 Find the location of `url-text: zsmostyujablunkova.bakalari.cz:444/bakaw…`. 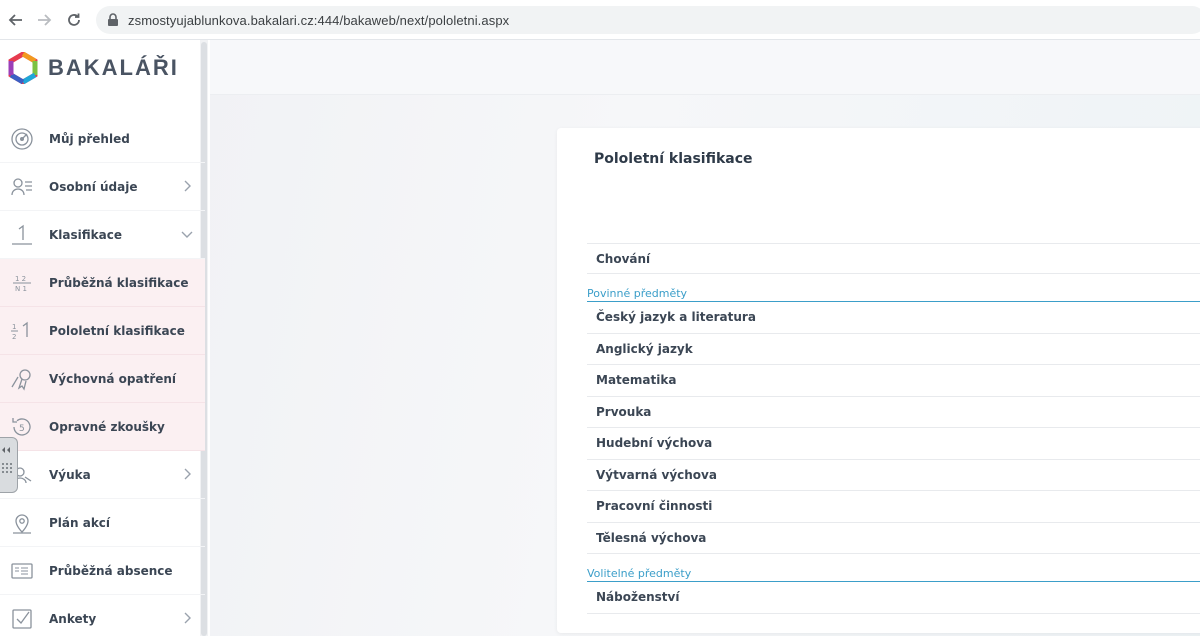

url-text: zsmostyujablunkova.bakalari.cz:444/bakaw… is located at coordinates (319, 20).